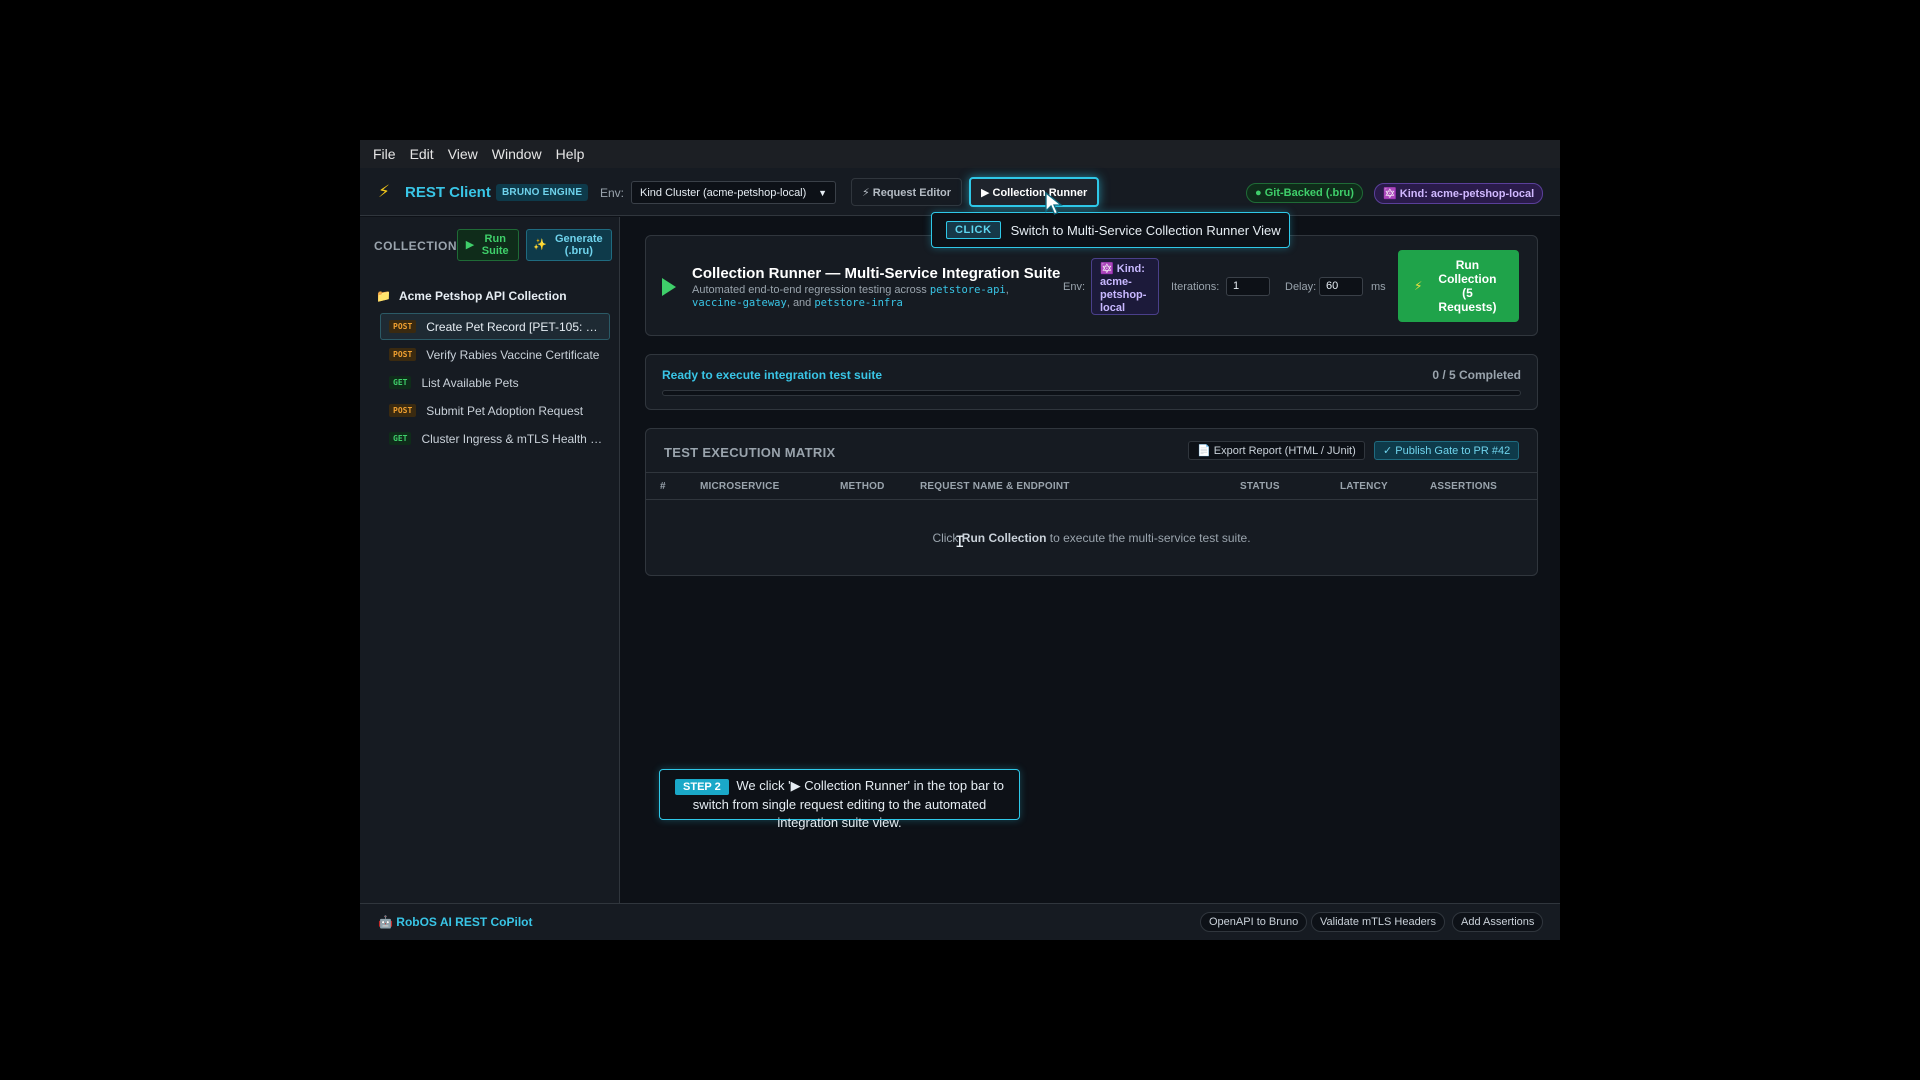 This screenshot has width=1920, height=1080. Describe the element at coordinates (540, 245) in the screenshot. I see `sparkle-icon: ✨` at that location.